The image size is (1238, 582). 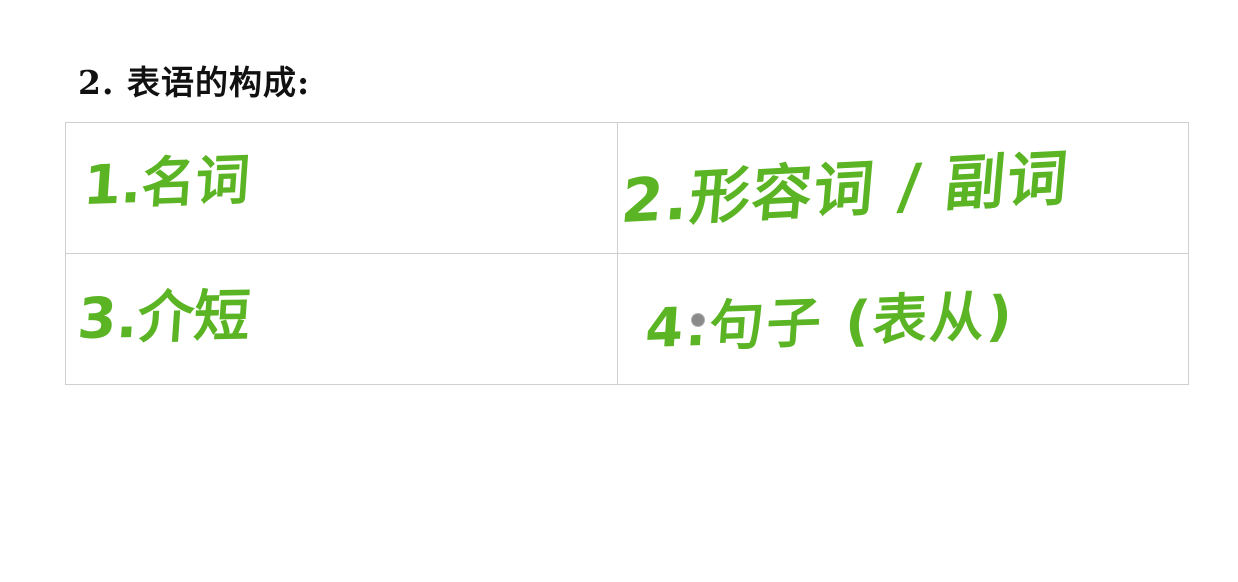 What do you see at coordinates (341, 188) in the screenshot?
I see `table-cell: 1.名词` at bounding box center [341, 188].